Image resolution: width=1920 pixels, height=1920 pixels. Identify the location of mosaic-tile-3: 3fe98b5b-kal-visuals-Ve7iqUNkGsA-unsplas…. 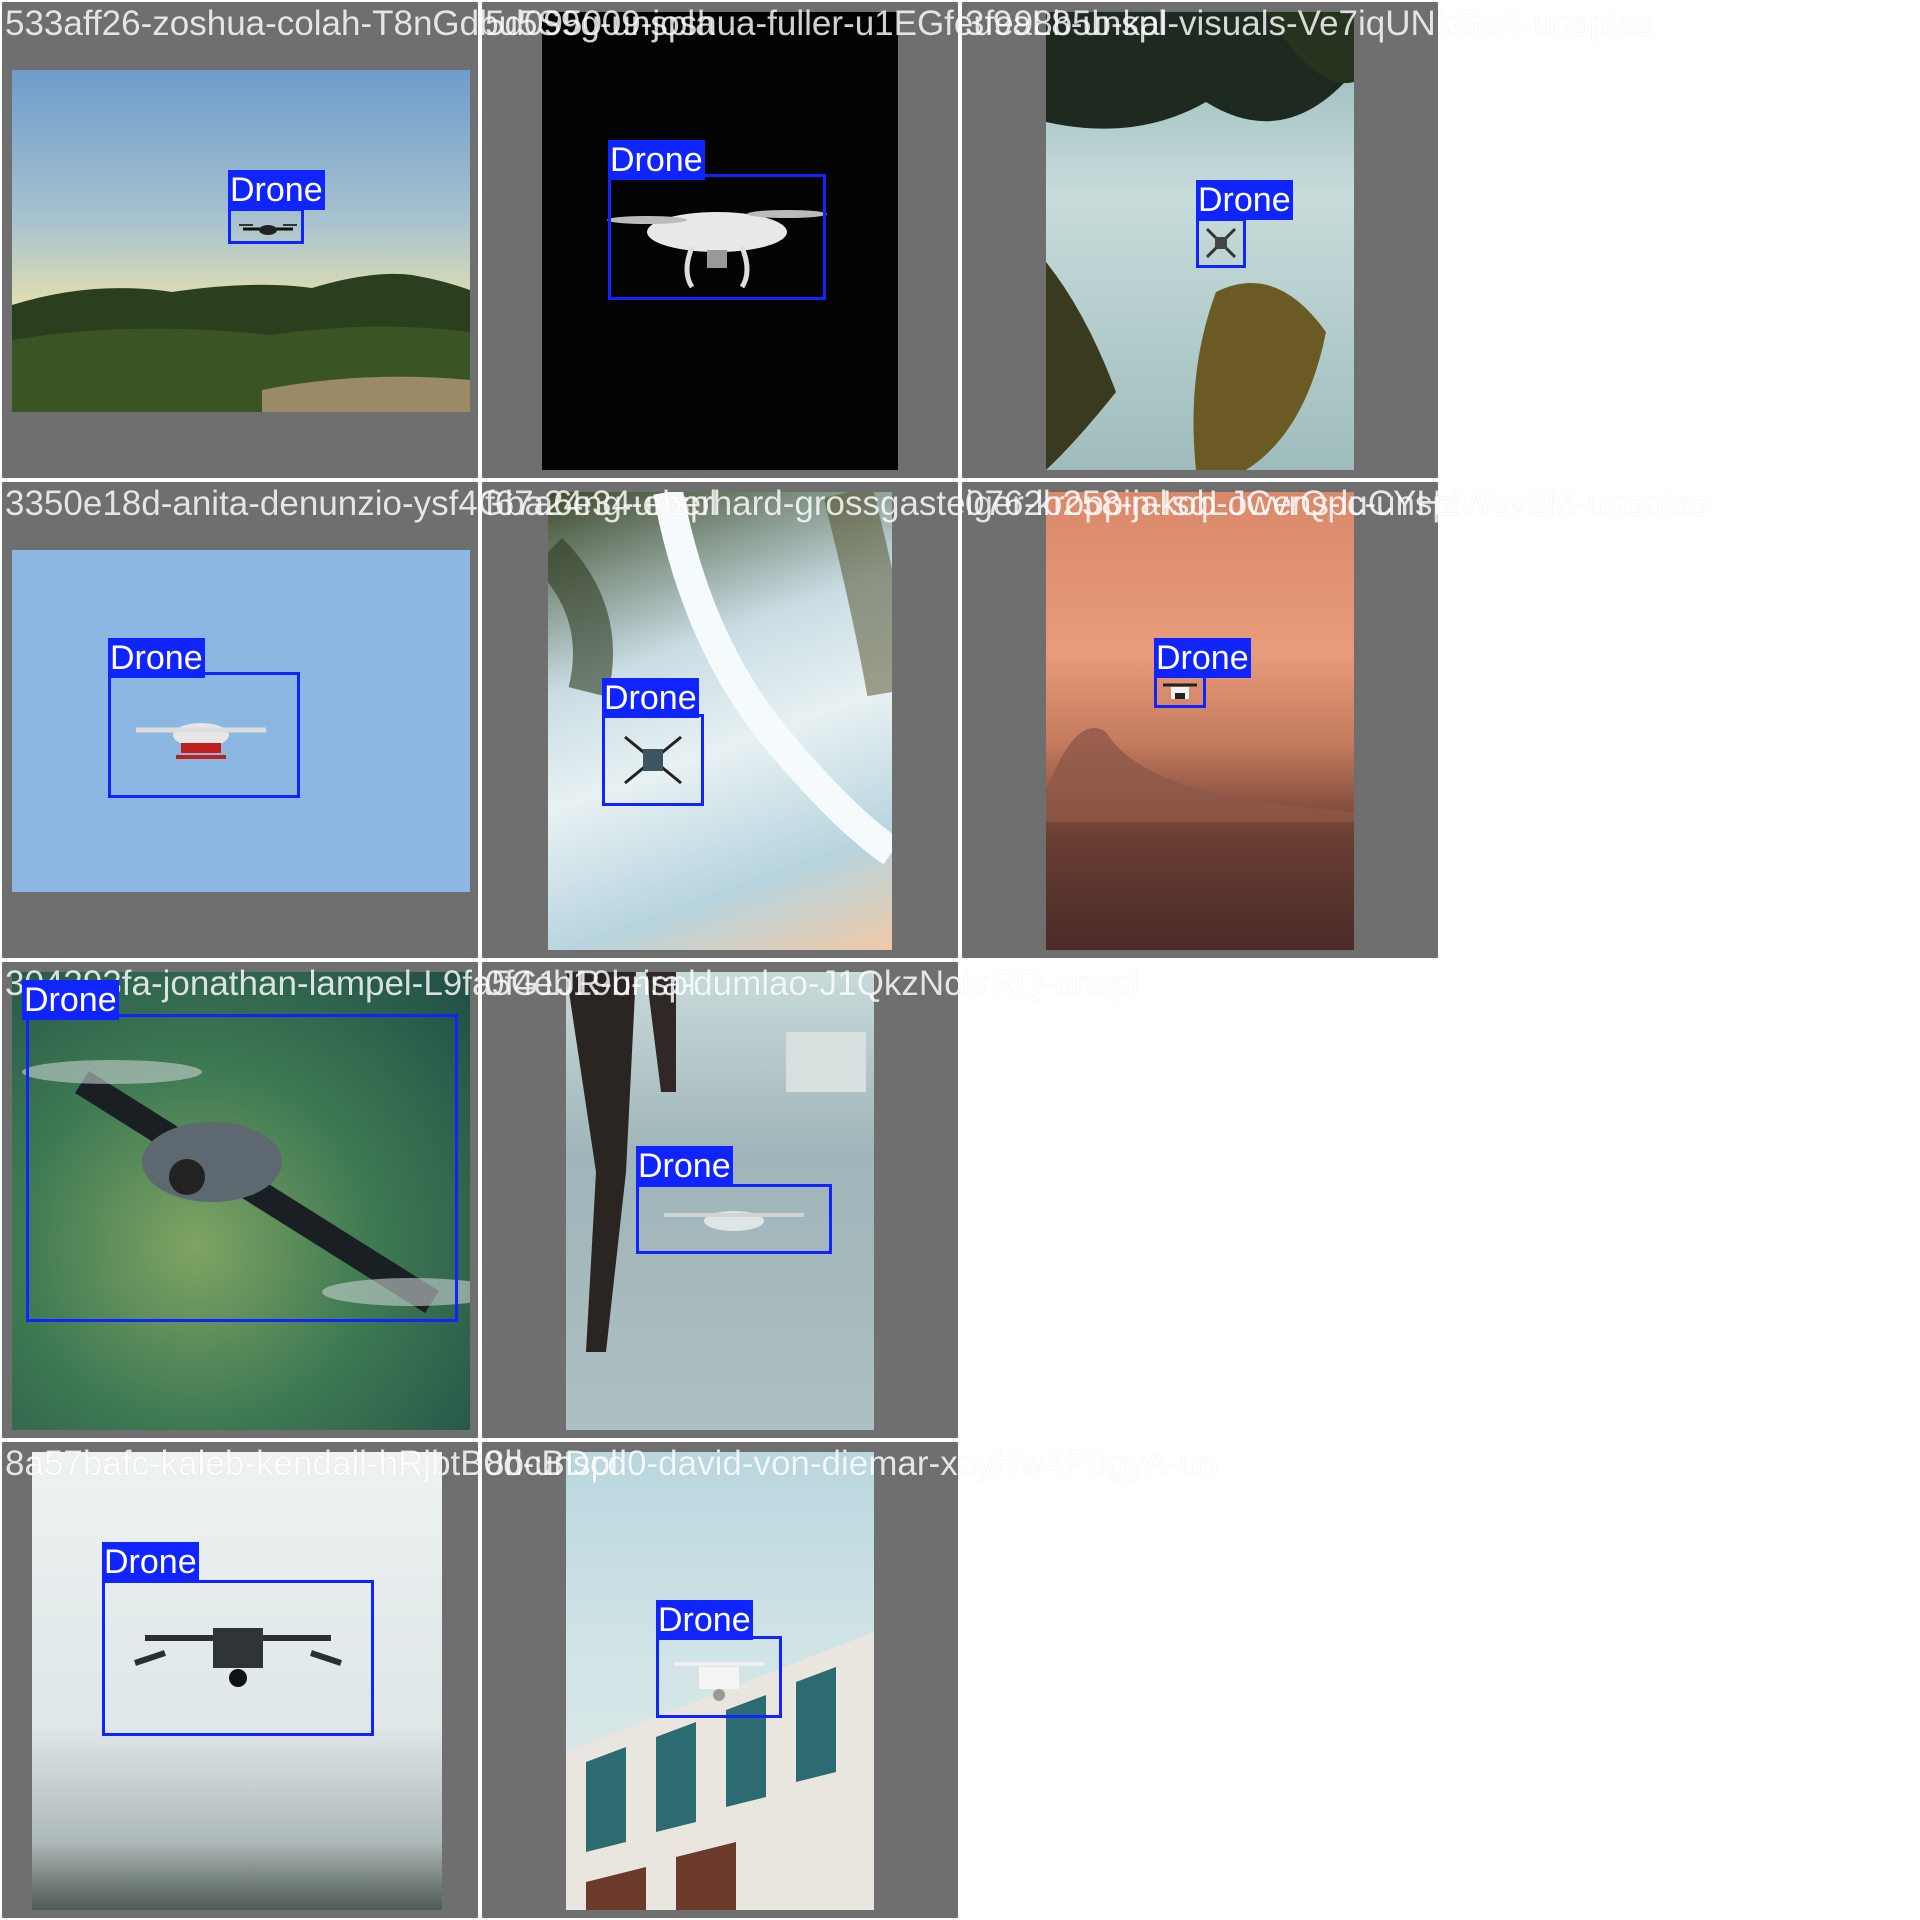
(1308, 240).